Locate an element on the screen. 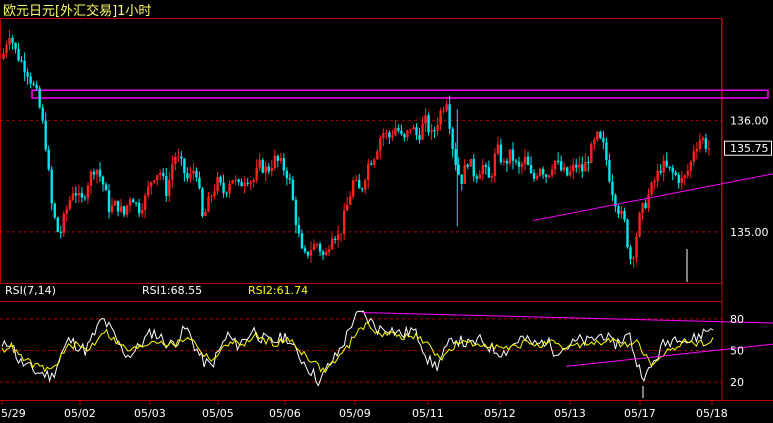  x-tick-label: 05/09 is located at coordinates (355, 413).